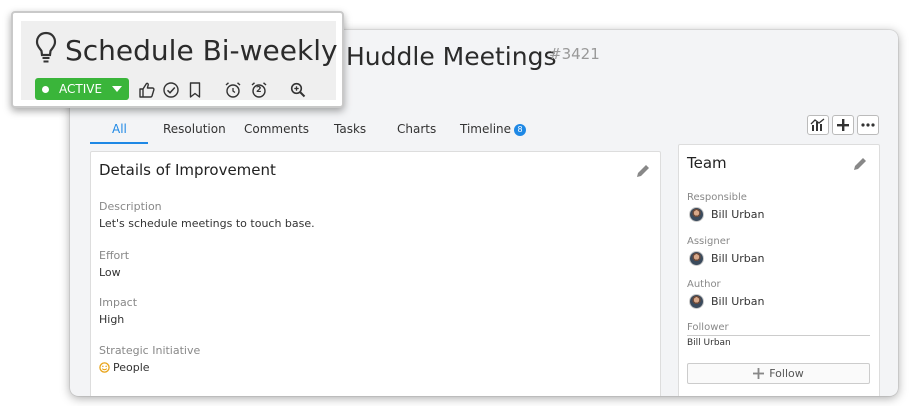  What do you see at coordinates (130, 206) in the screenshot?
I see `description-label: Description` at bounding box center [130, 206].